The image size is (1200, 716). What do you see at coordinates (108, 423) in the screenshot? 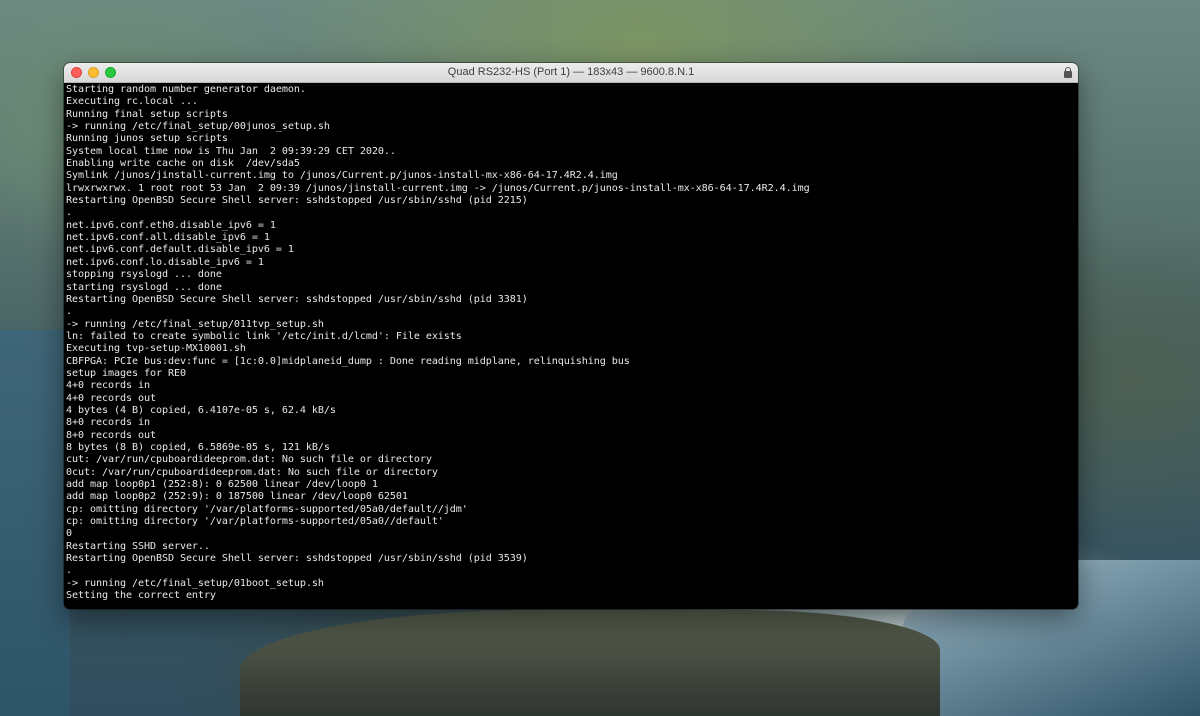
I see `terminal-line: 8+0 records in` at bounding box center [108, 423].